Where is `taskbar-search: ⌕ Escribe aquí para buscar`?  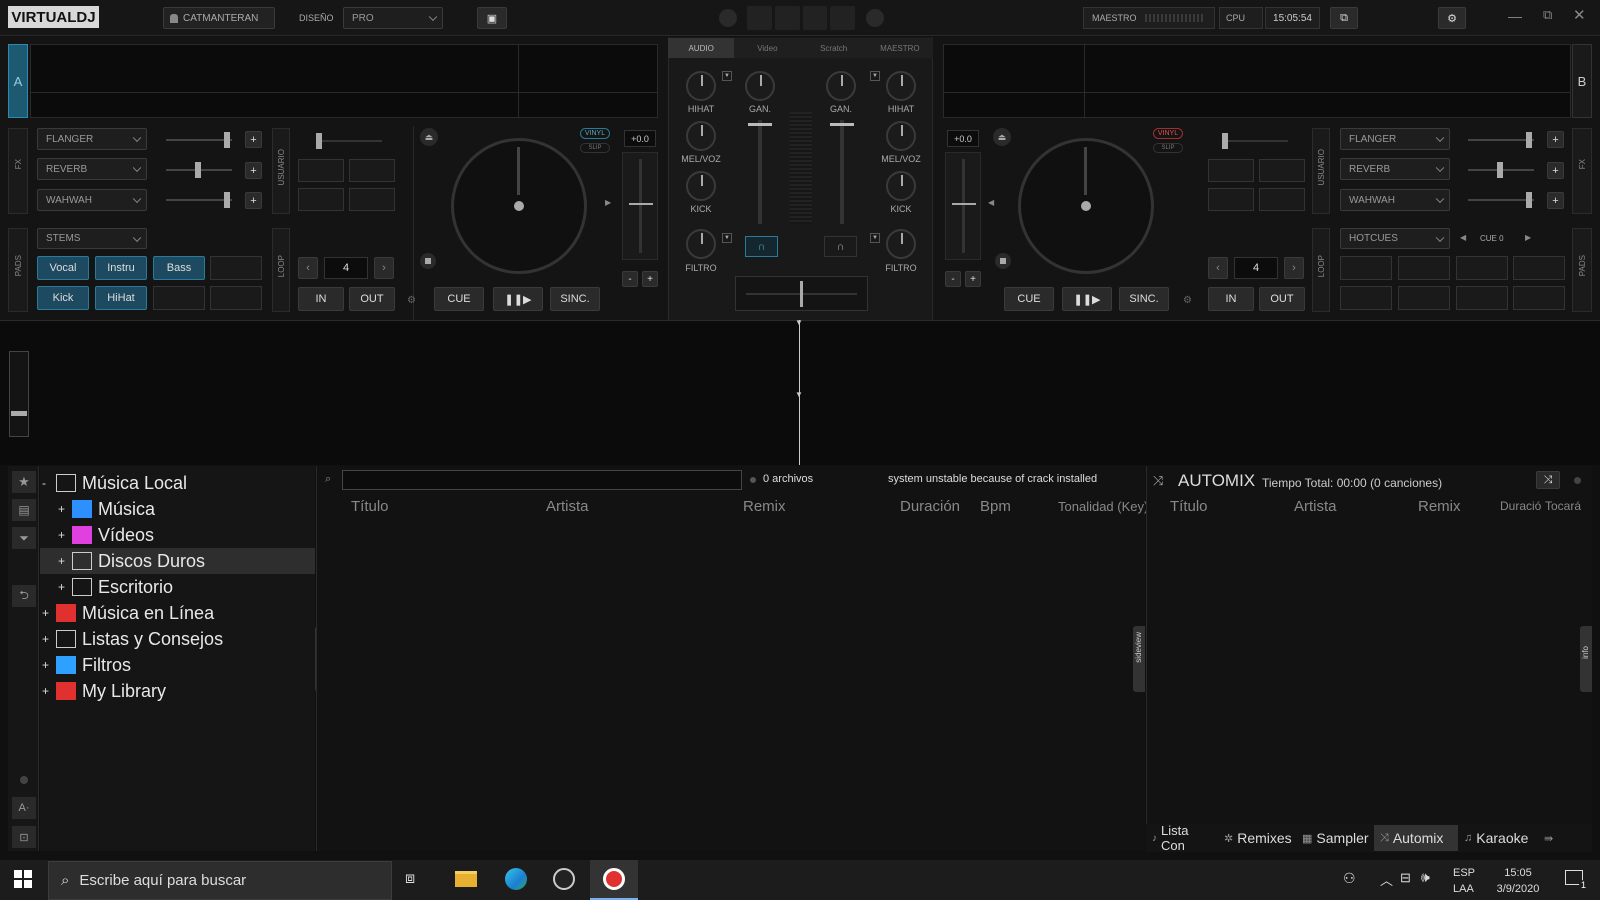 taskbar-search: ⌕ Escribe aquí para buscar is located at coordinates (220, 880).